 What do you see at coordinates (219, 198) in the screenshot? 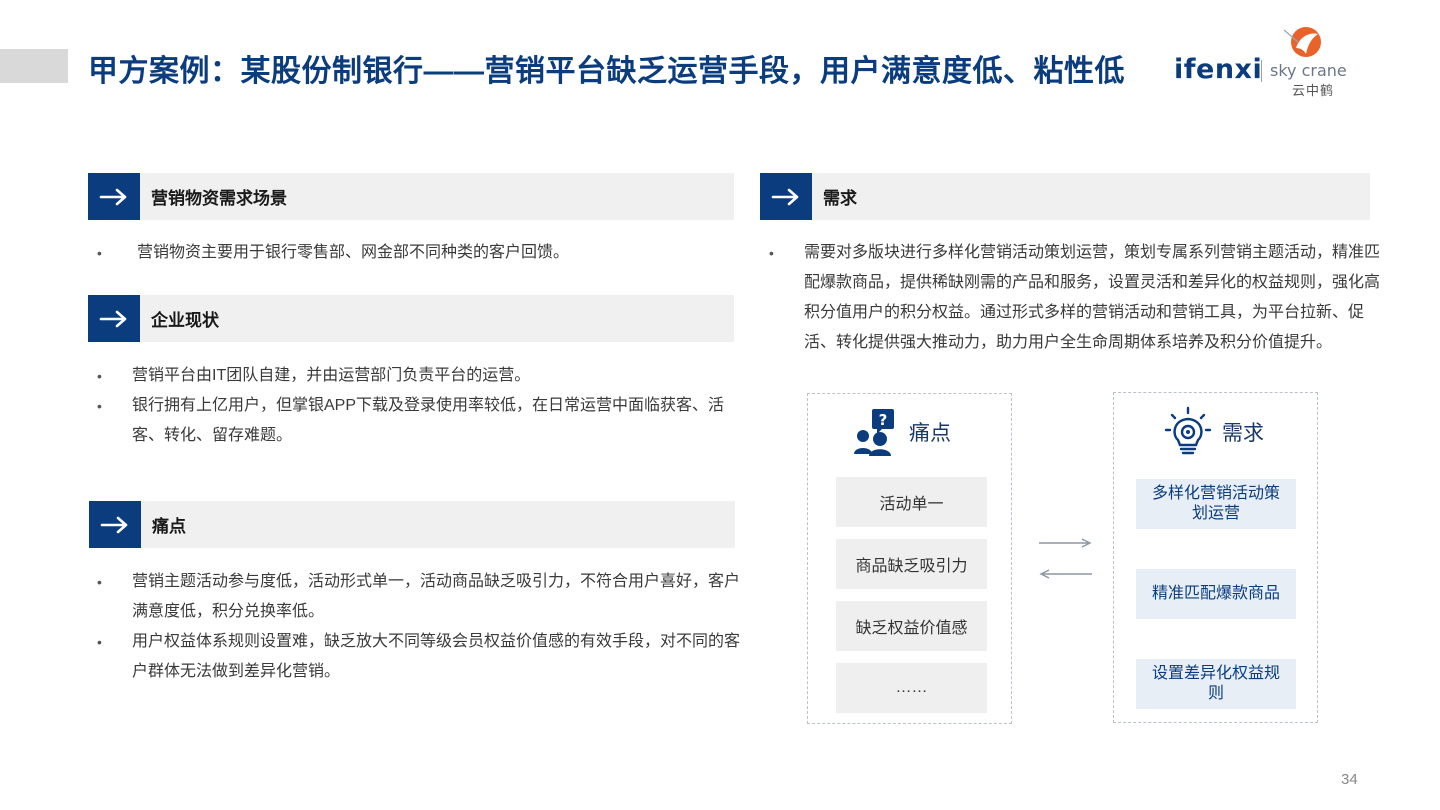
I see `section-label: 营销物资需求场景` at bounding box center [219, 198].